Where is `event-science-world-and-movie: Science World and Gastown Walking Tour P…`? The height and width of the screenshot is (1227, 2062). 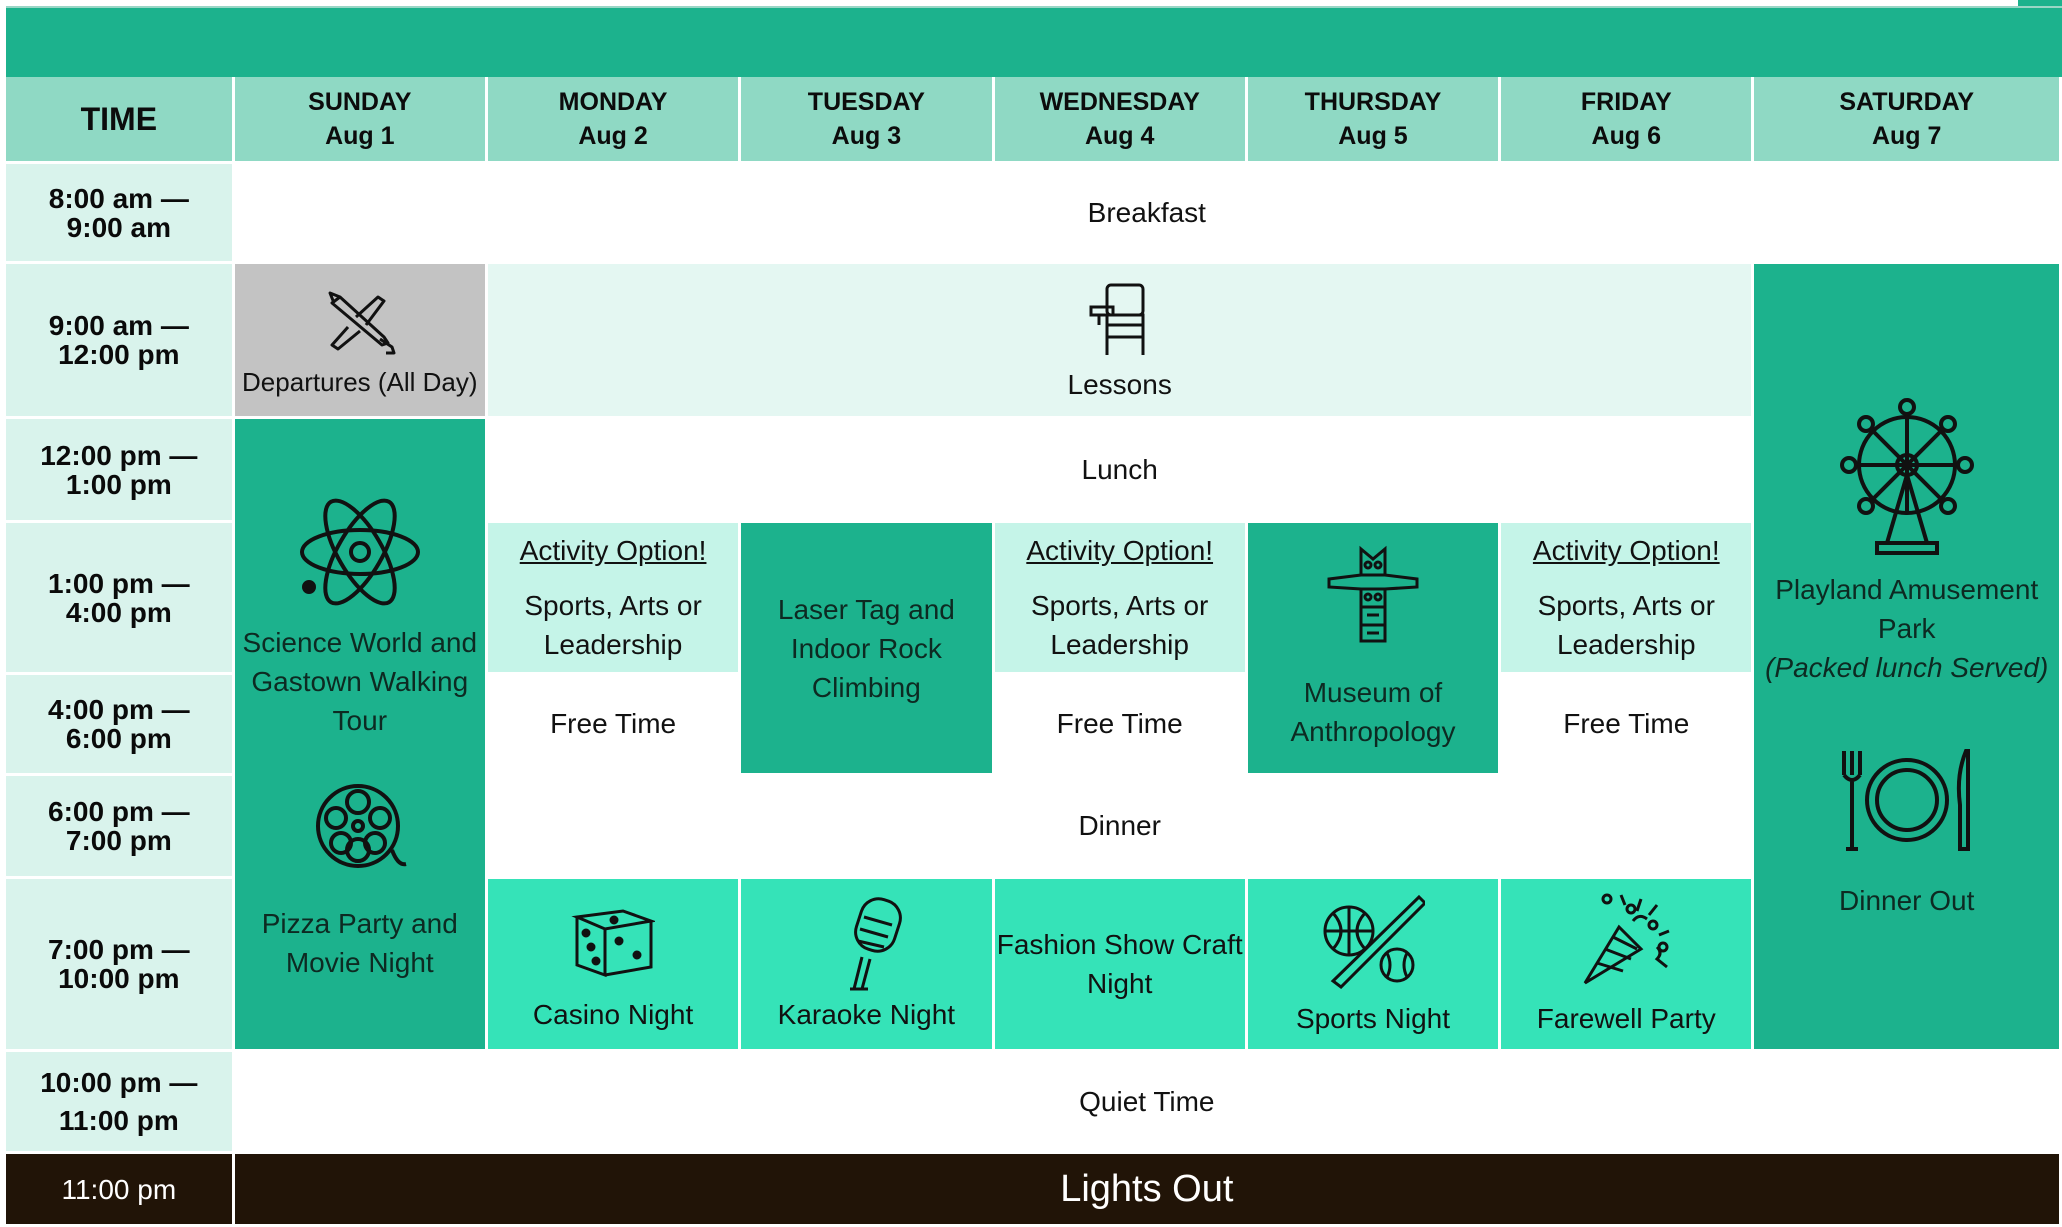
event-science-world-and-movie: Science World and Gastown Walking Tour P… is located at coordinates (359, 734).